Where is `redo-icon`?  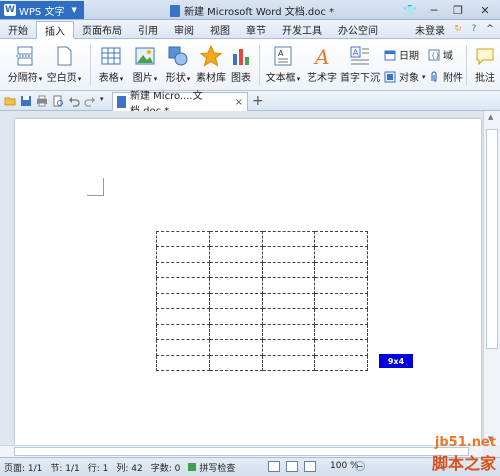 redo-icon is located at coordinates (90, 101).